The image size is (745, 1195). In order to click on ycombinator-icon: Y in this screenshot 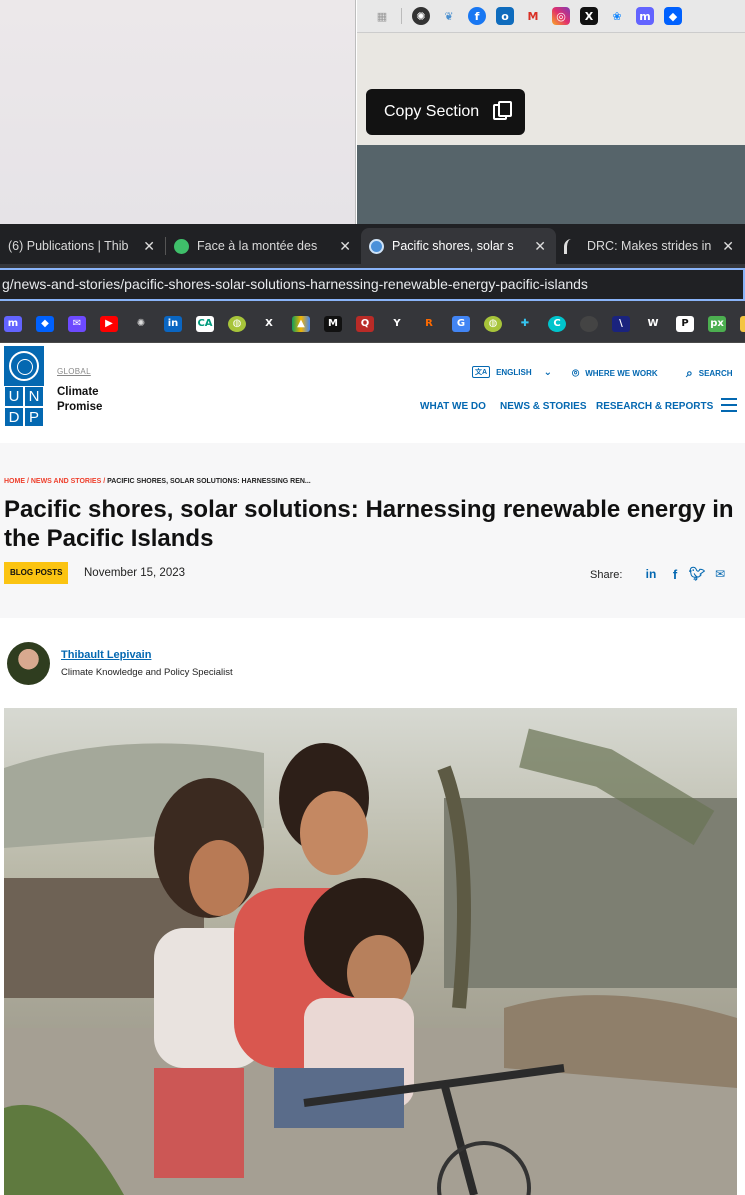, I will do `click(397, 324)`.